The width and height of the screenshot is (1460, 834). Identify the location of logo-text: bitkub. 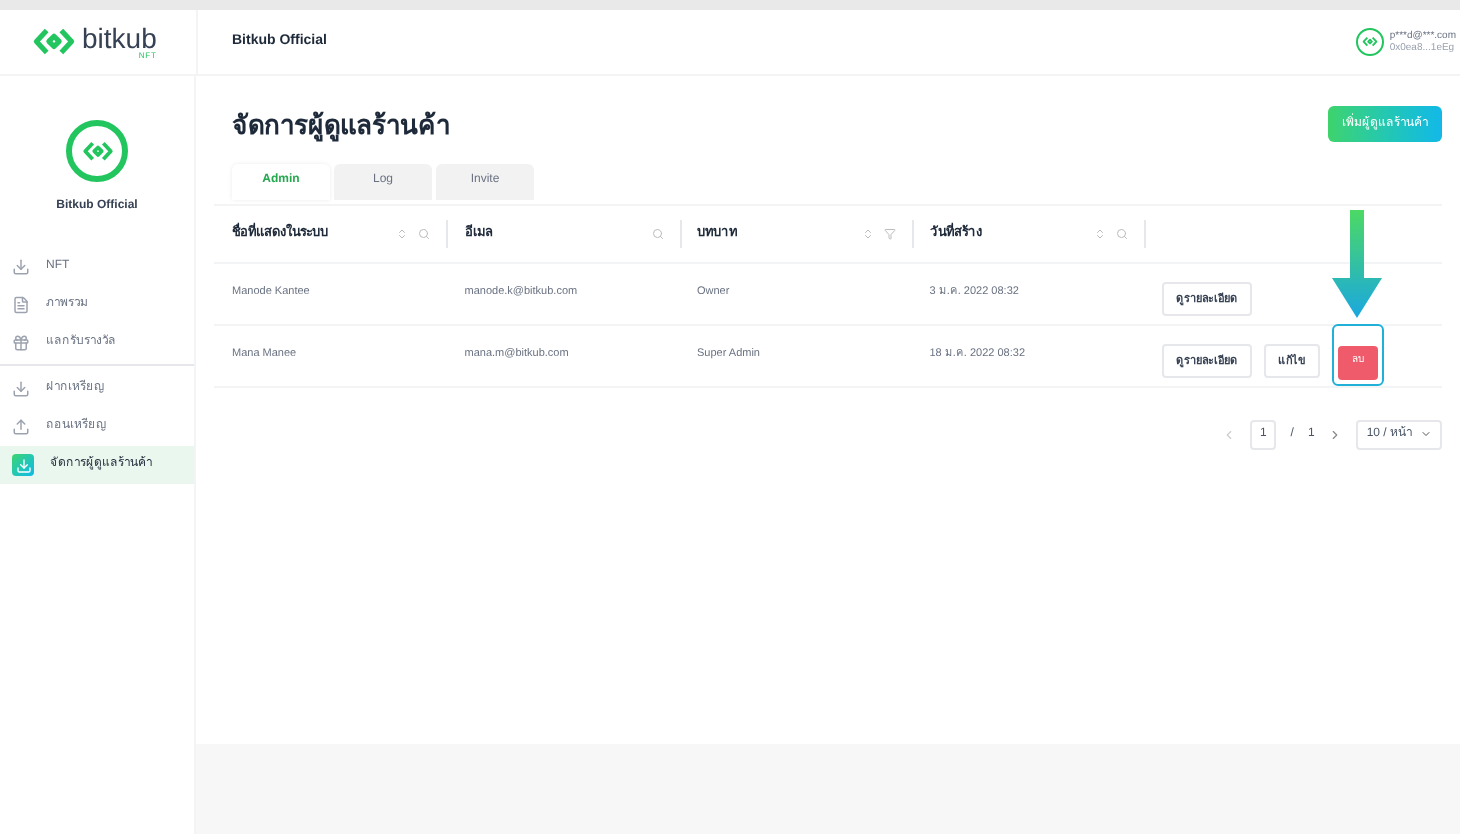
(119, 38).